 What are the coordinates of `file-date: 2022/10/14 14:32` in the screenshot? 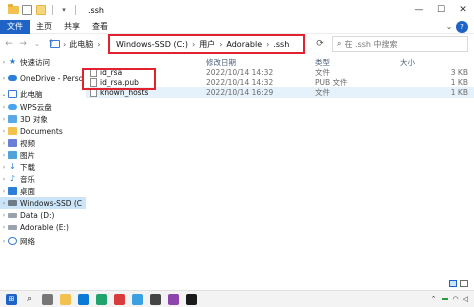 It's located at (240, 82).